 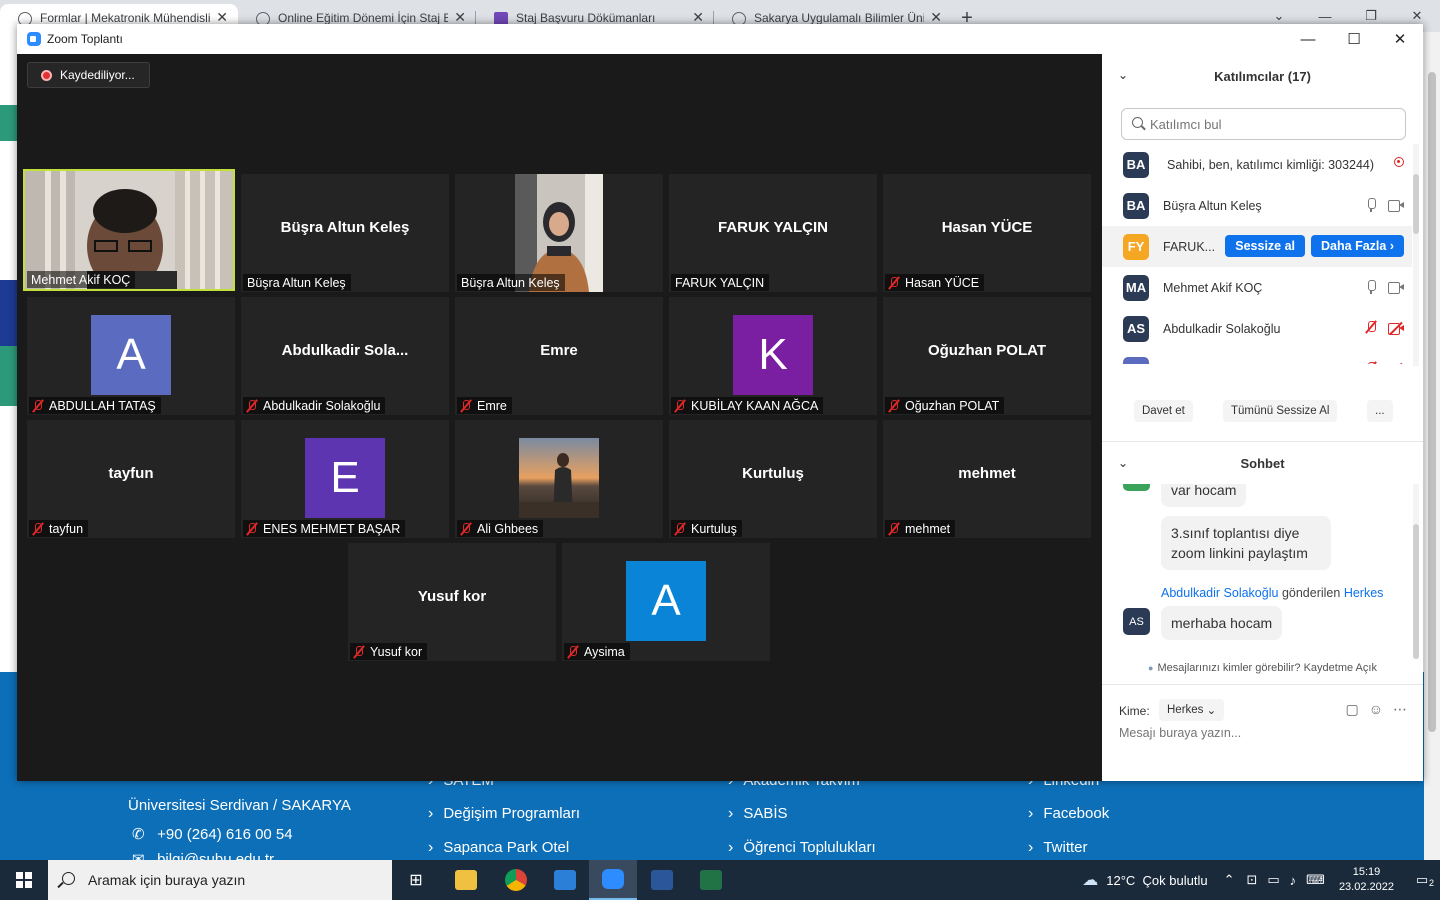 What do you see at coordinates (1185, 710) in the screenshot?
I see `chat-recipient-value: Herkes` at bounding box center [1185, 710].